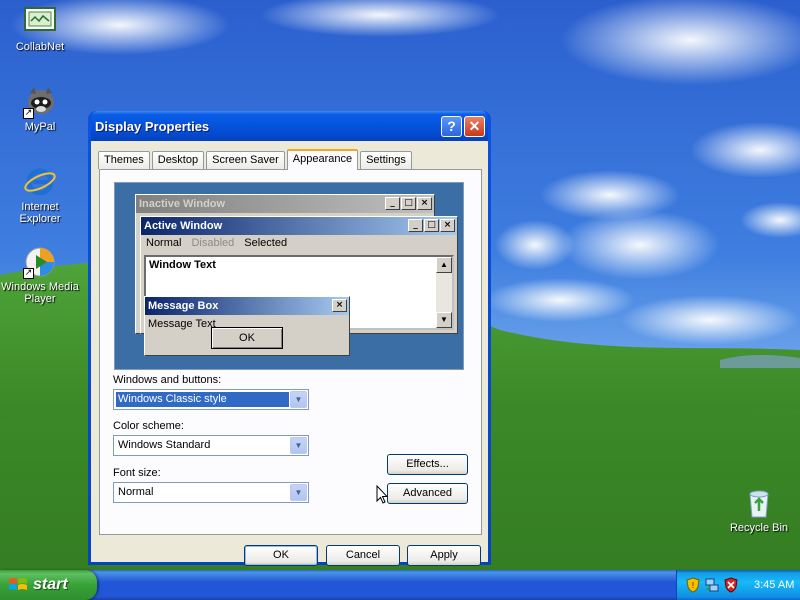  Describe the element at coordinates (40, 47) in the screenshot. I see `desktop-icon-label: CollabNet` at that location.